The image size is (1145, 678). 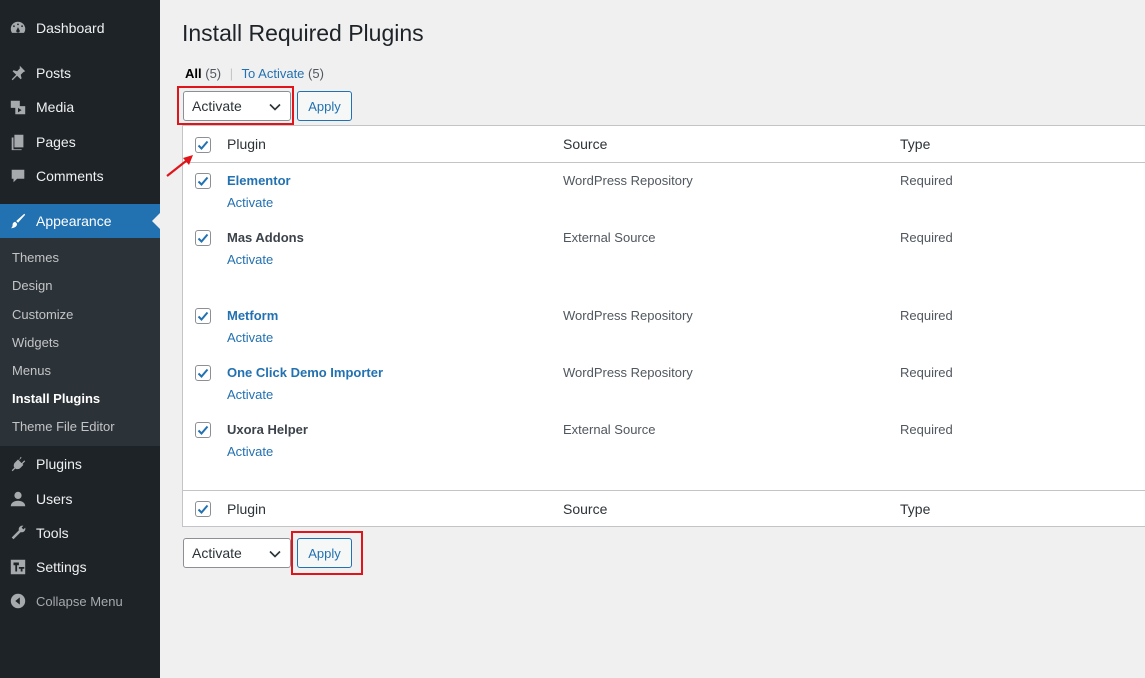 What do you see at coordinates (18, 221) in the screenshot?
I see `paintbrush-icon` at bounding box center [18, 221].